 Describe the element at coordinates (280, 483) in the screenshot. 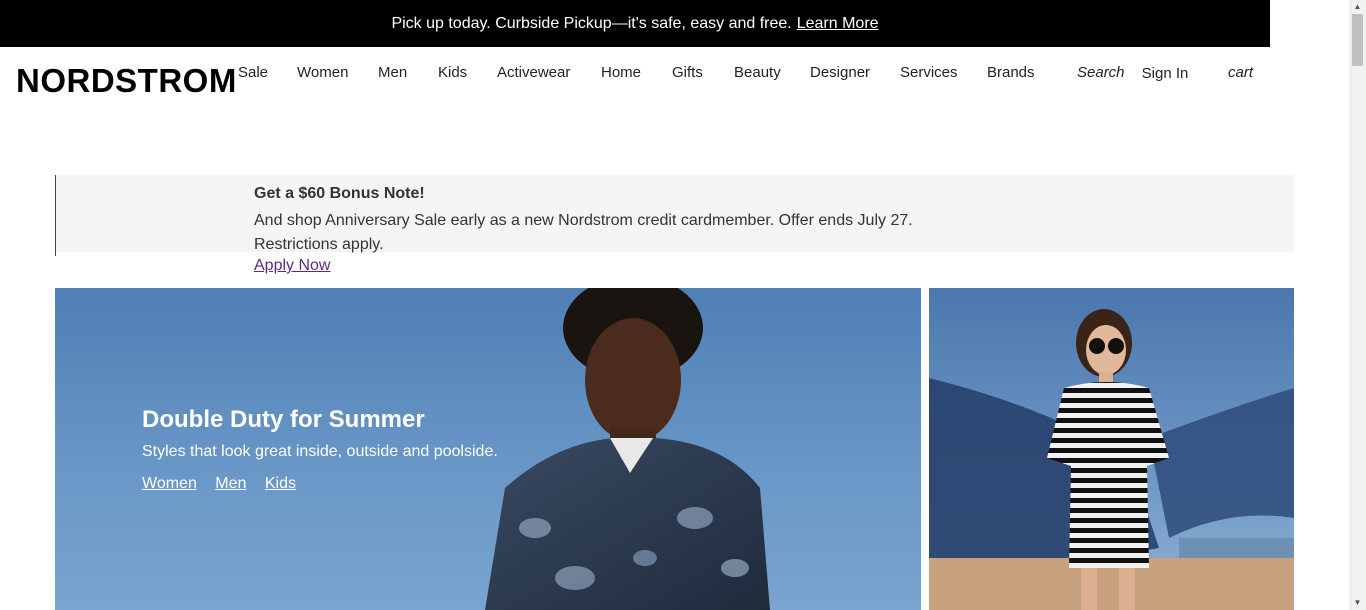

I see `hero-link-kids: Kids` at that location.